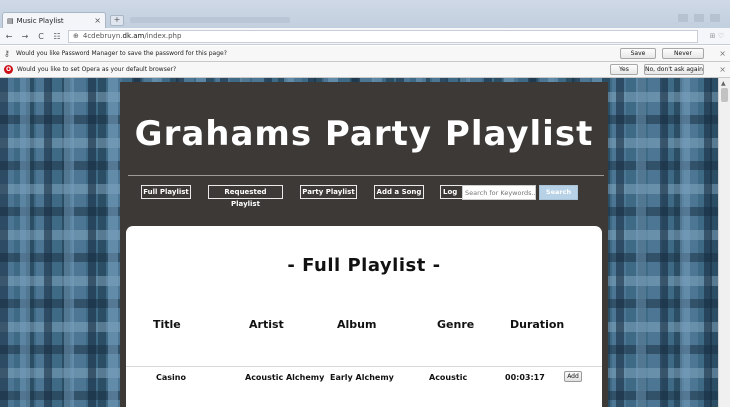  Describe the element at coordinates (7, 53) in the screenshot. I see `key-icon: ⚷` at that location.